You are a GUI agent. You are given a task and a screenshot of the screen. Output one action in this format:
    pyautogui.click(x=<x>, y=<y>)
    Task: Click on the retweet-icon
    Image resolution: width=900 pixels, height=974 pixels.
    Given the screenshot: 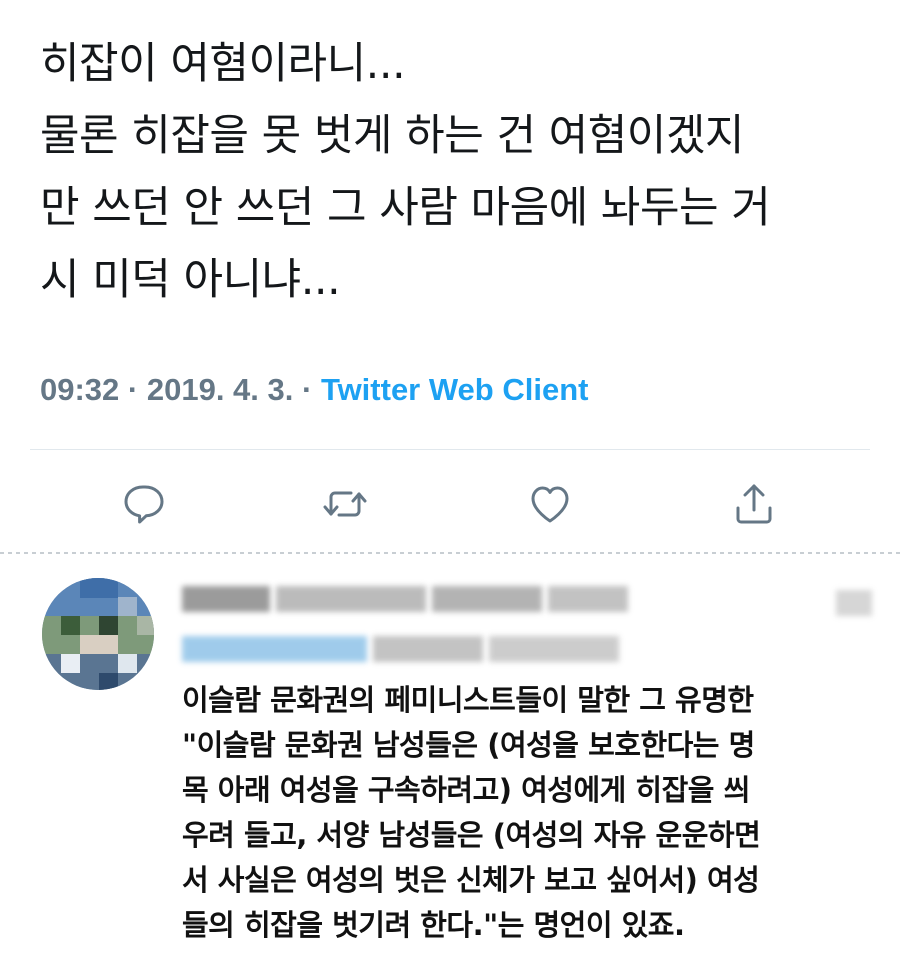 What is the action you would take?
    pyautogui.click(x=345, y=504)
    